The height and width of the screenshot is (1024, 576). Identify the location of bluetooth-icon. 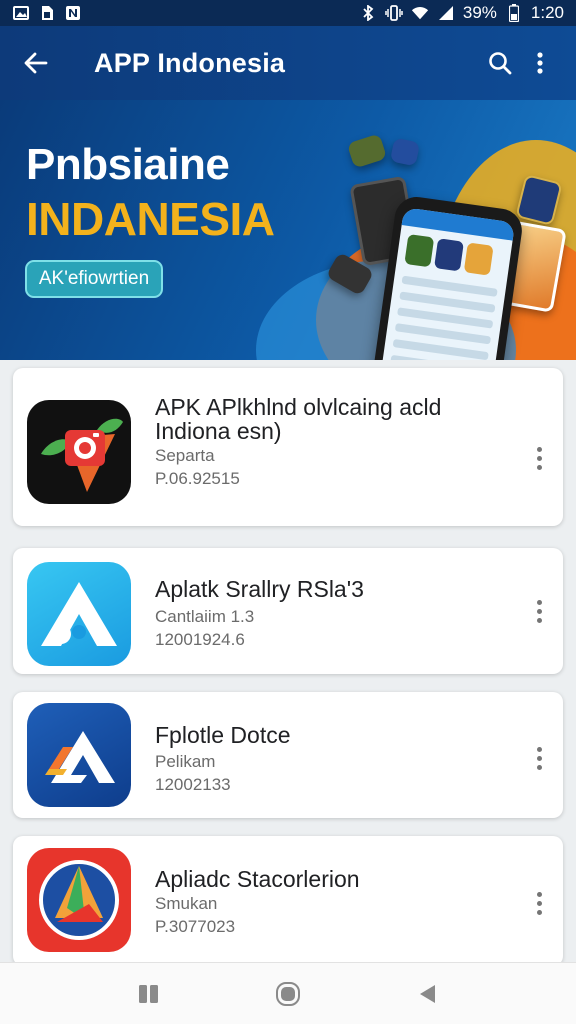
(368, 13).